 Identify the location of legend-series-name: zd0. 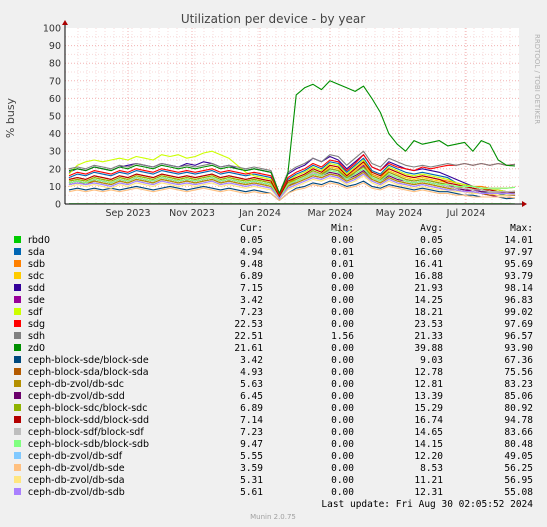
(36, 348).